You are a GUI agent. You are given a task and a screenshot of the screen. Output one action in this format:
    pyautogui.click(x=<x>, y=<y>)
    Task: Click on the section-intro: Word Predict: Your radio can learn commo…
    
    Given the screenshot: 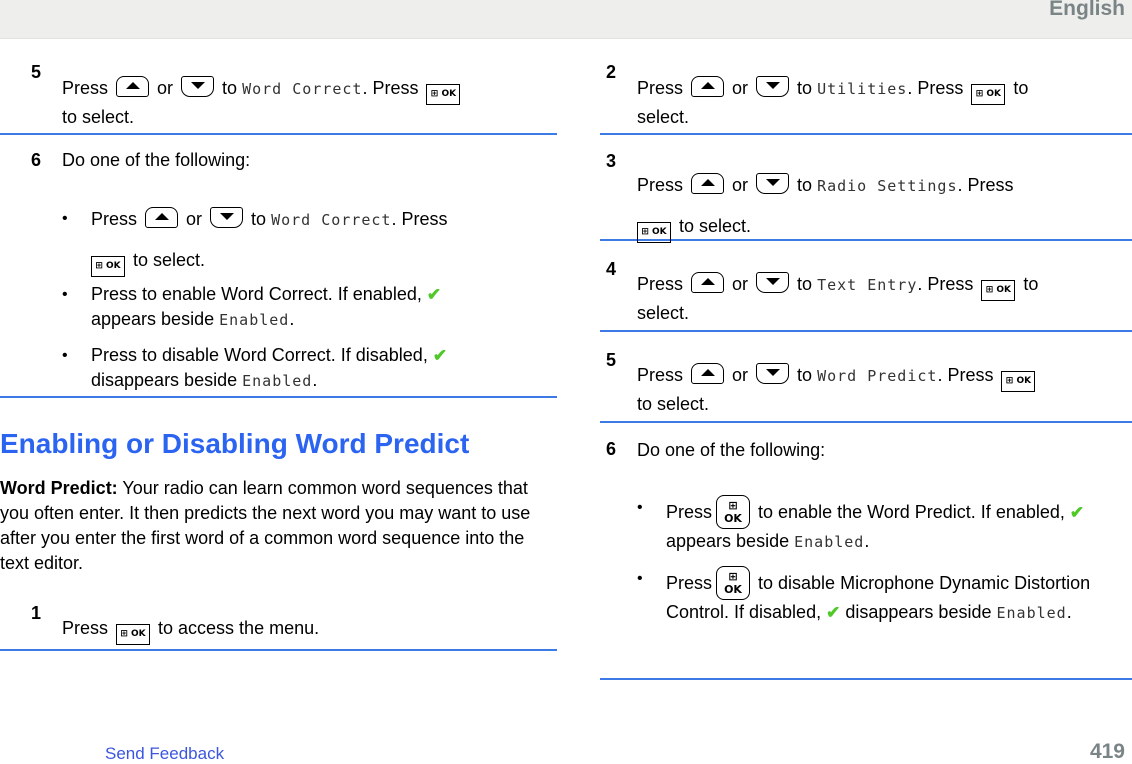 What is the action you would take?
    pyautogui.click(x=265, y=525)
    